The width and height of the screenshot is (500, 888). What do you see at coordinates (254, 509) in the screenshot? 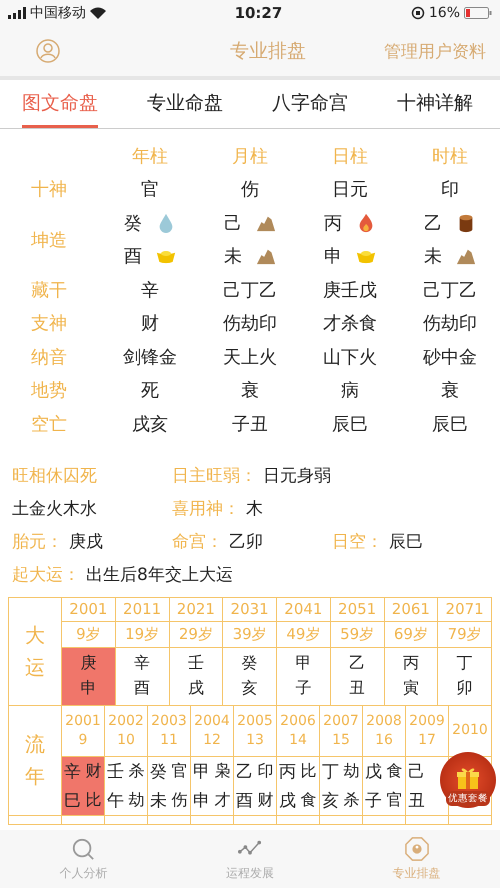
I see `info-value: 木` at bounding box center [254, 509].